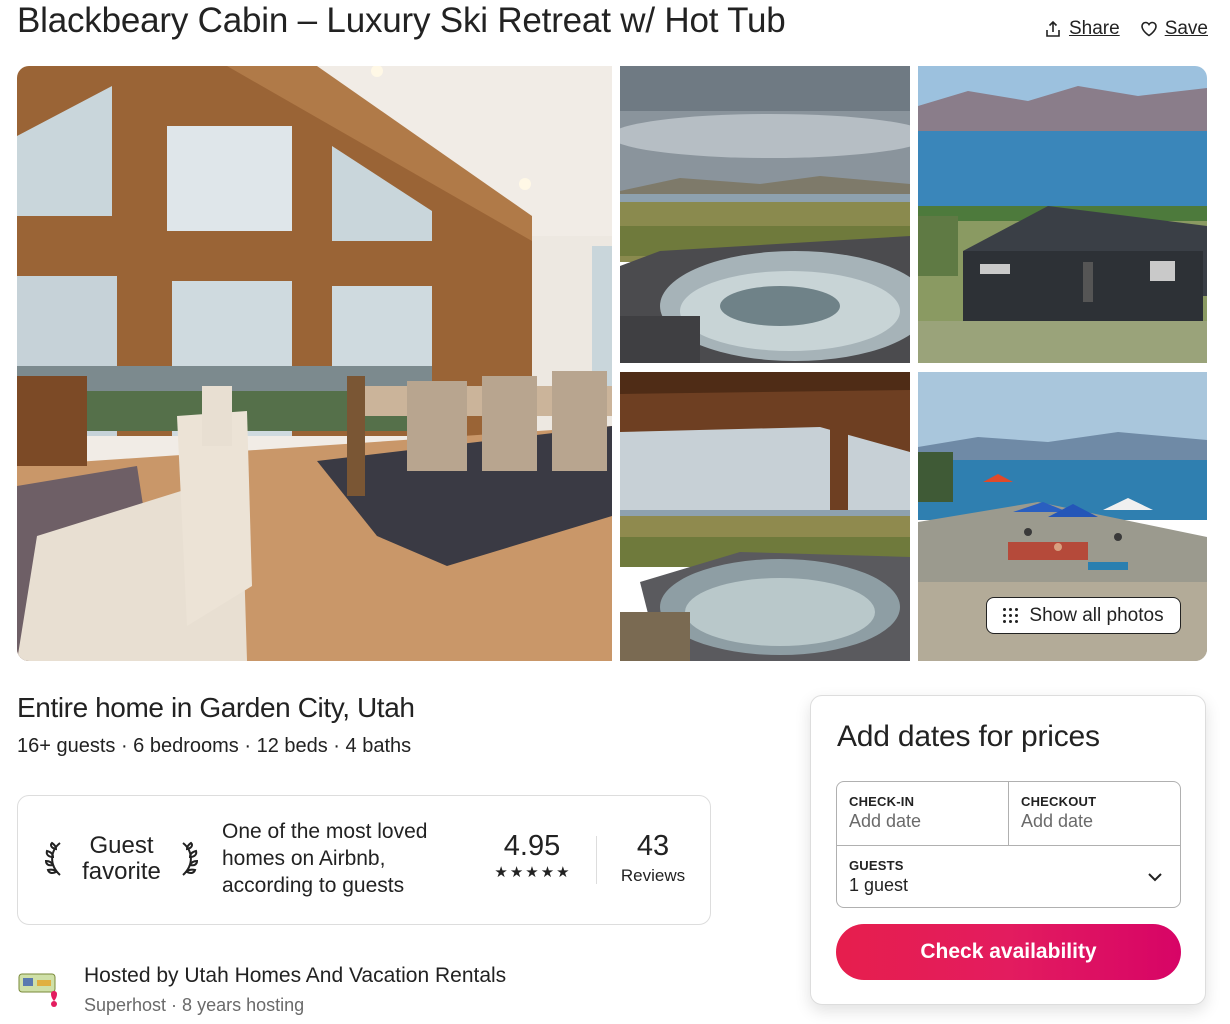  What do you see at coordinates (1053, 28) in the screenshot?
I see `share-icon` at bounding box center [1053, 28].